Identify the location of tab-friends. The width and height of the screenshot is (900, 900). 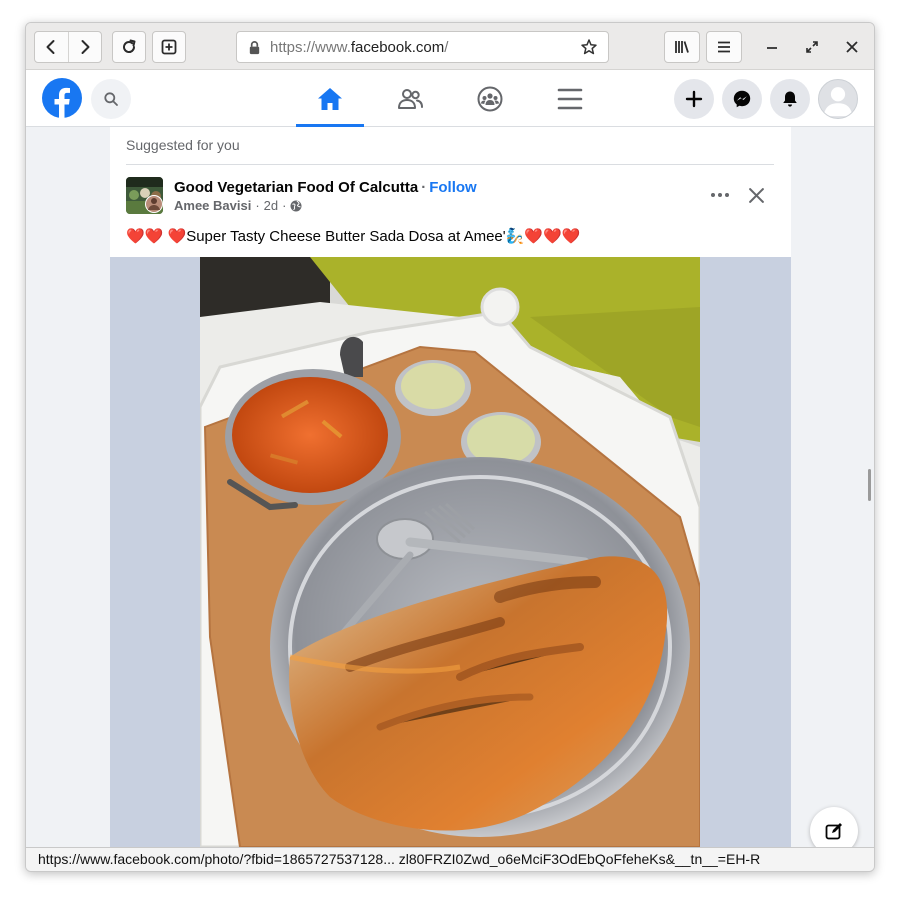
(410, 98).